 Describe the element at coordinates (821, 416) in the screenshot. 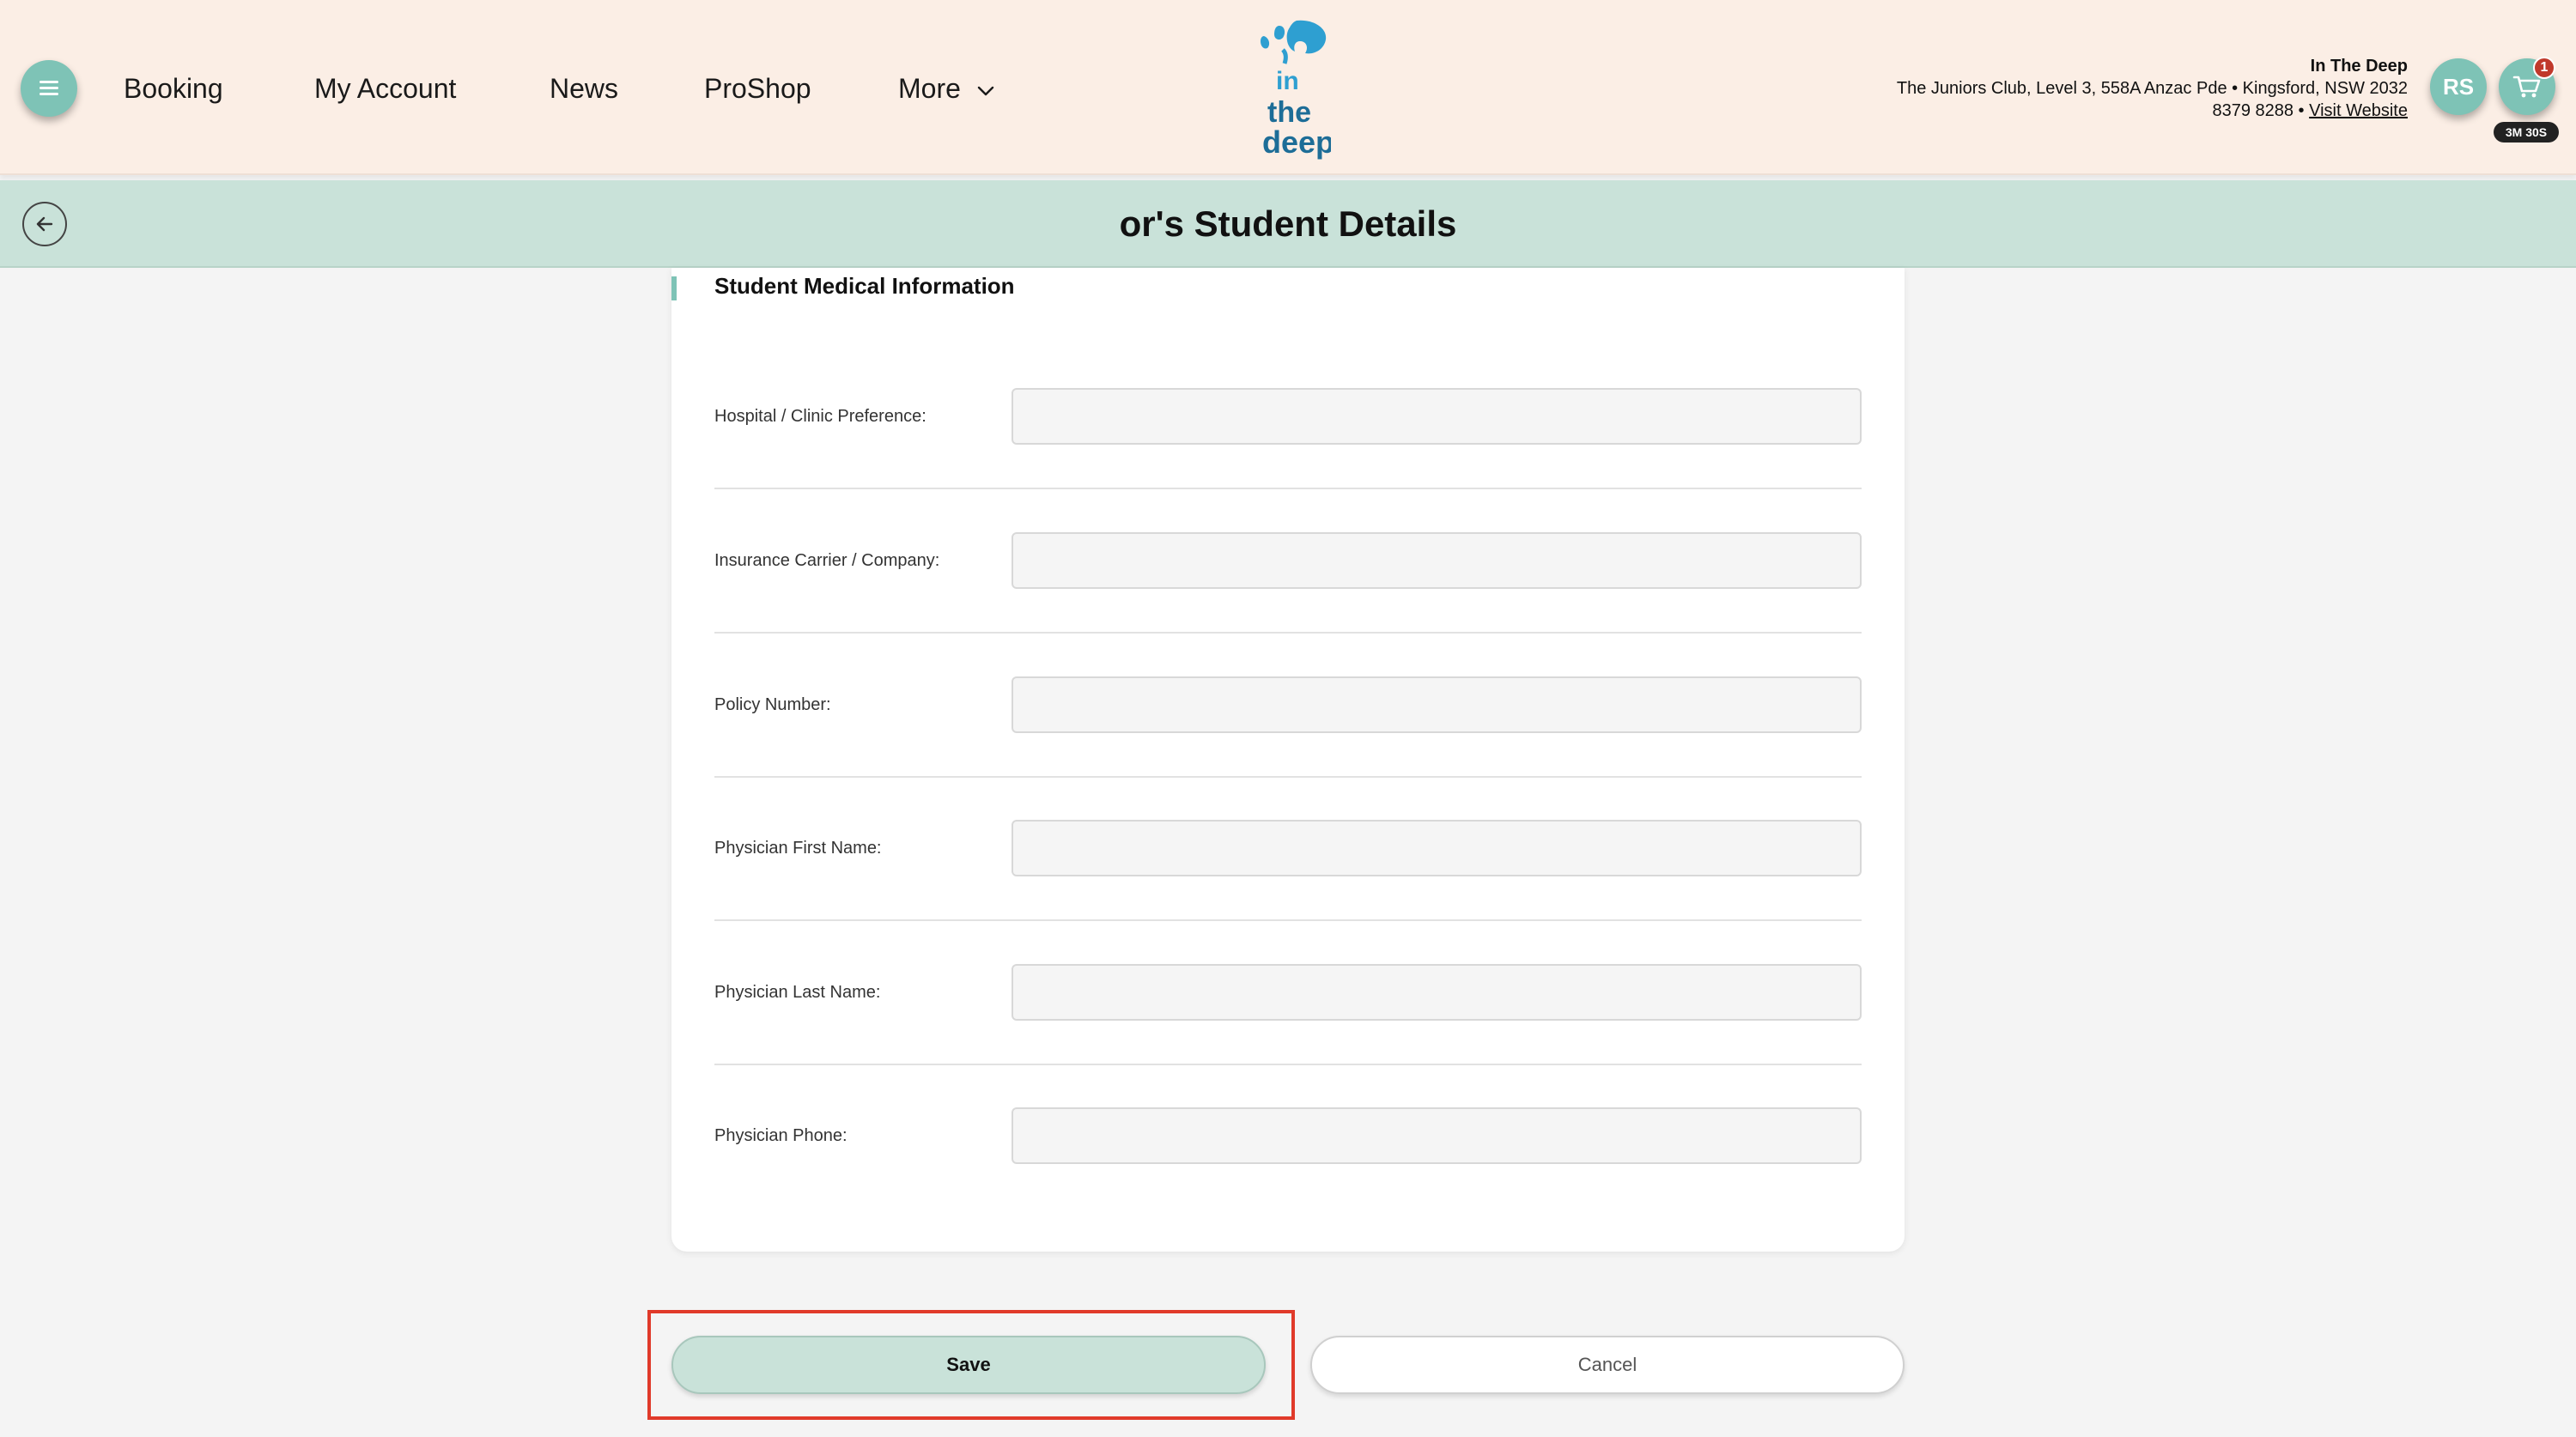

I see `hospital-label: Hospital / Clinic Preference:` at that location.